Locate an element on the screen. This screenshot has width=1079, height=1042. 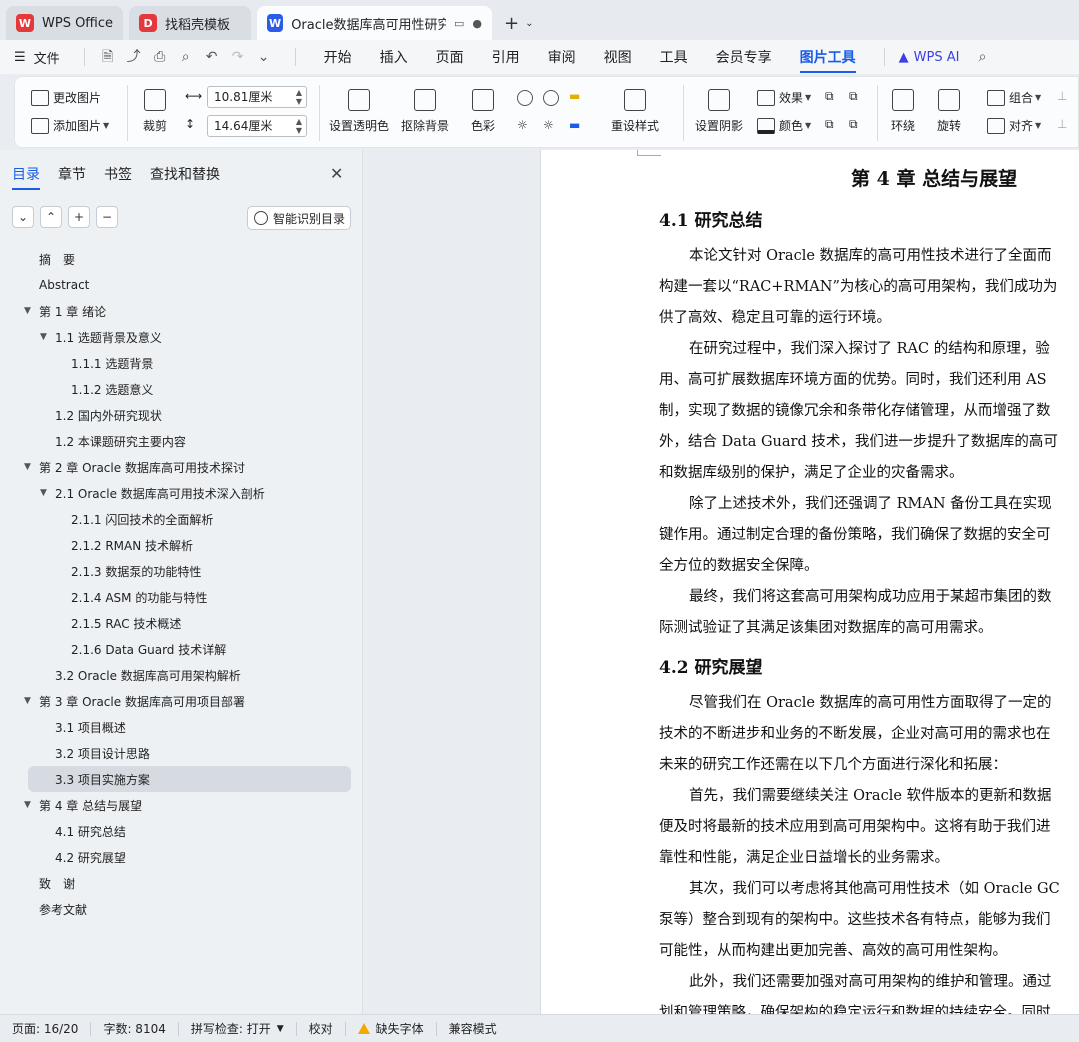
toc-item: 2.1.1 闪回技术的全面解析 is located at coordinates (181, 519).